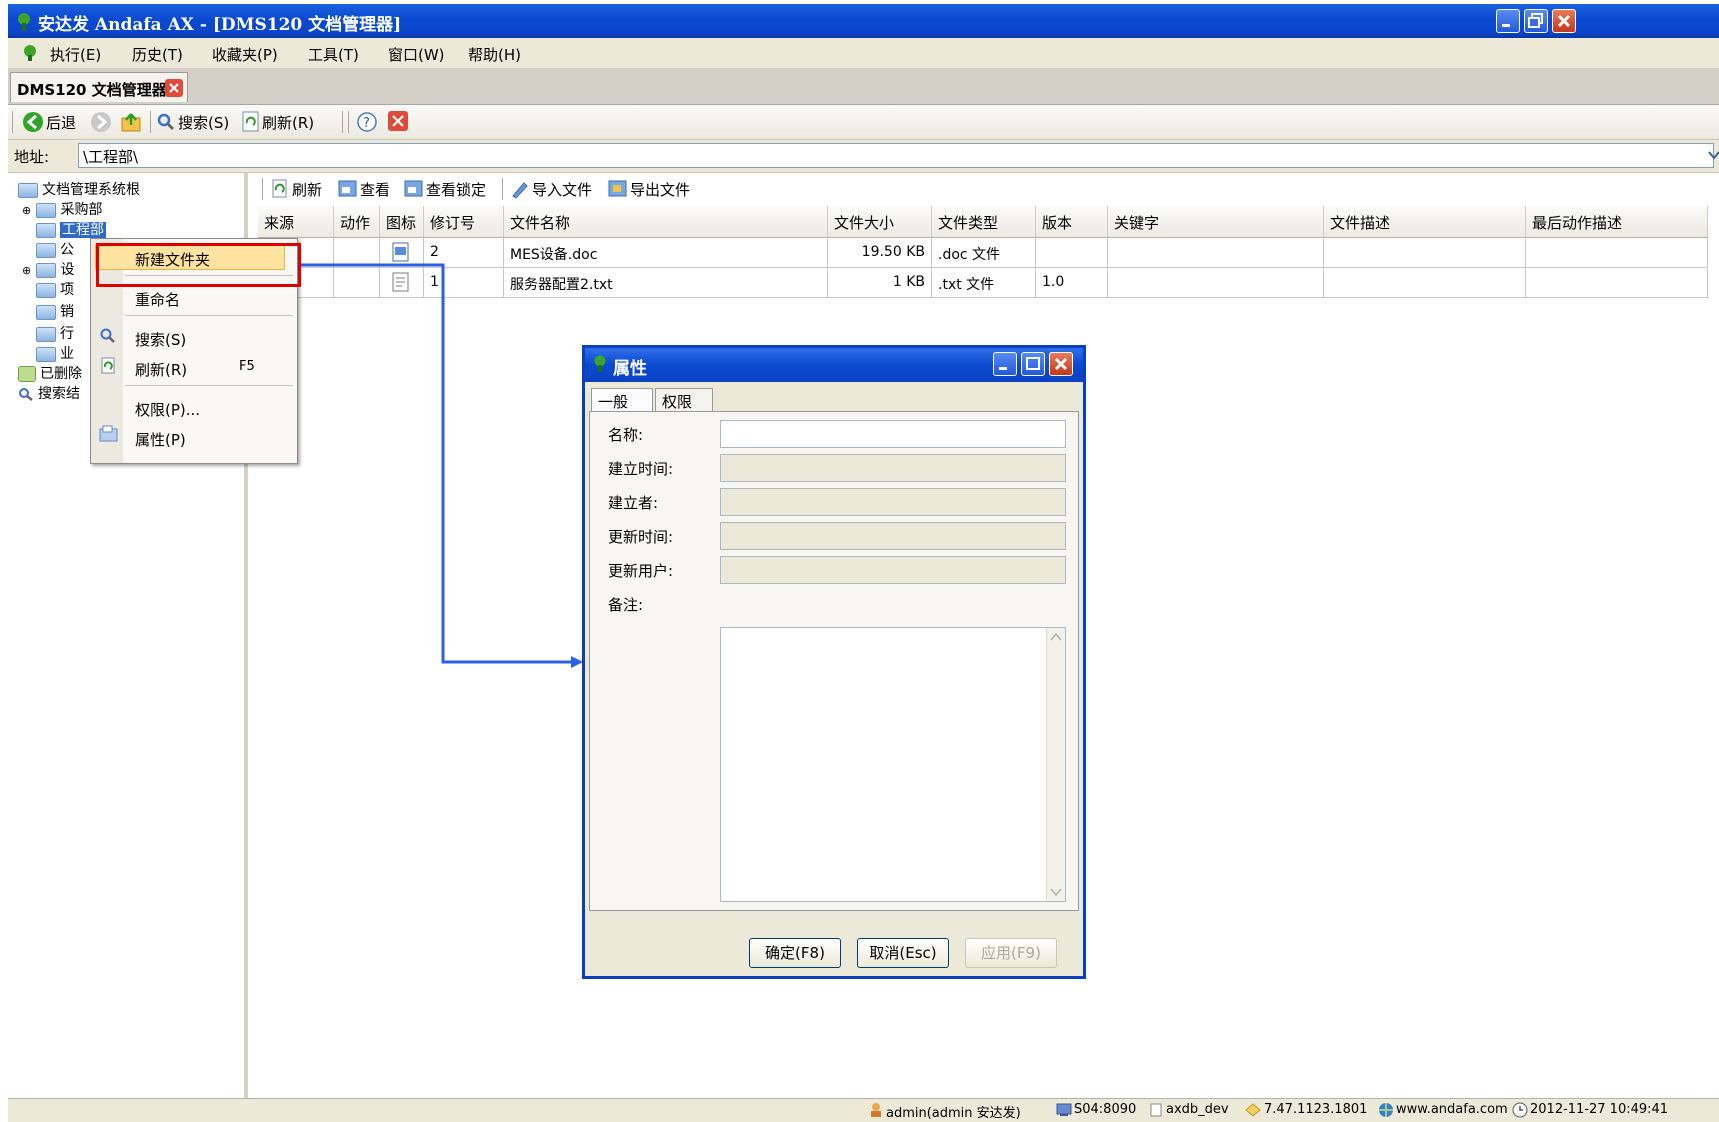 Image resolution: width=1719 pixels, height=1122 pixels. Describe the element at coordinates (348, 189) in the screenshot. I see `view-icon` at that location.